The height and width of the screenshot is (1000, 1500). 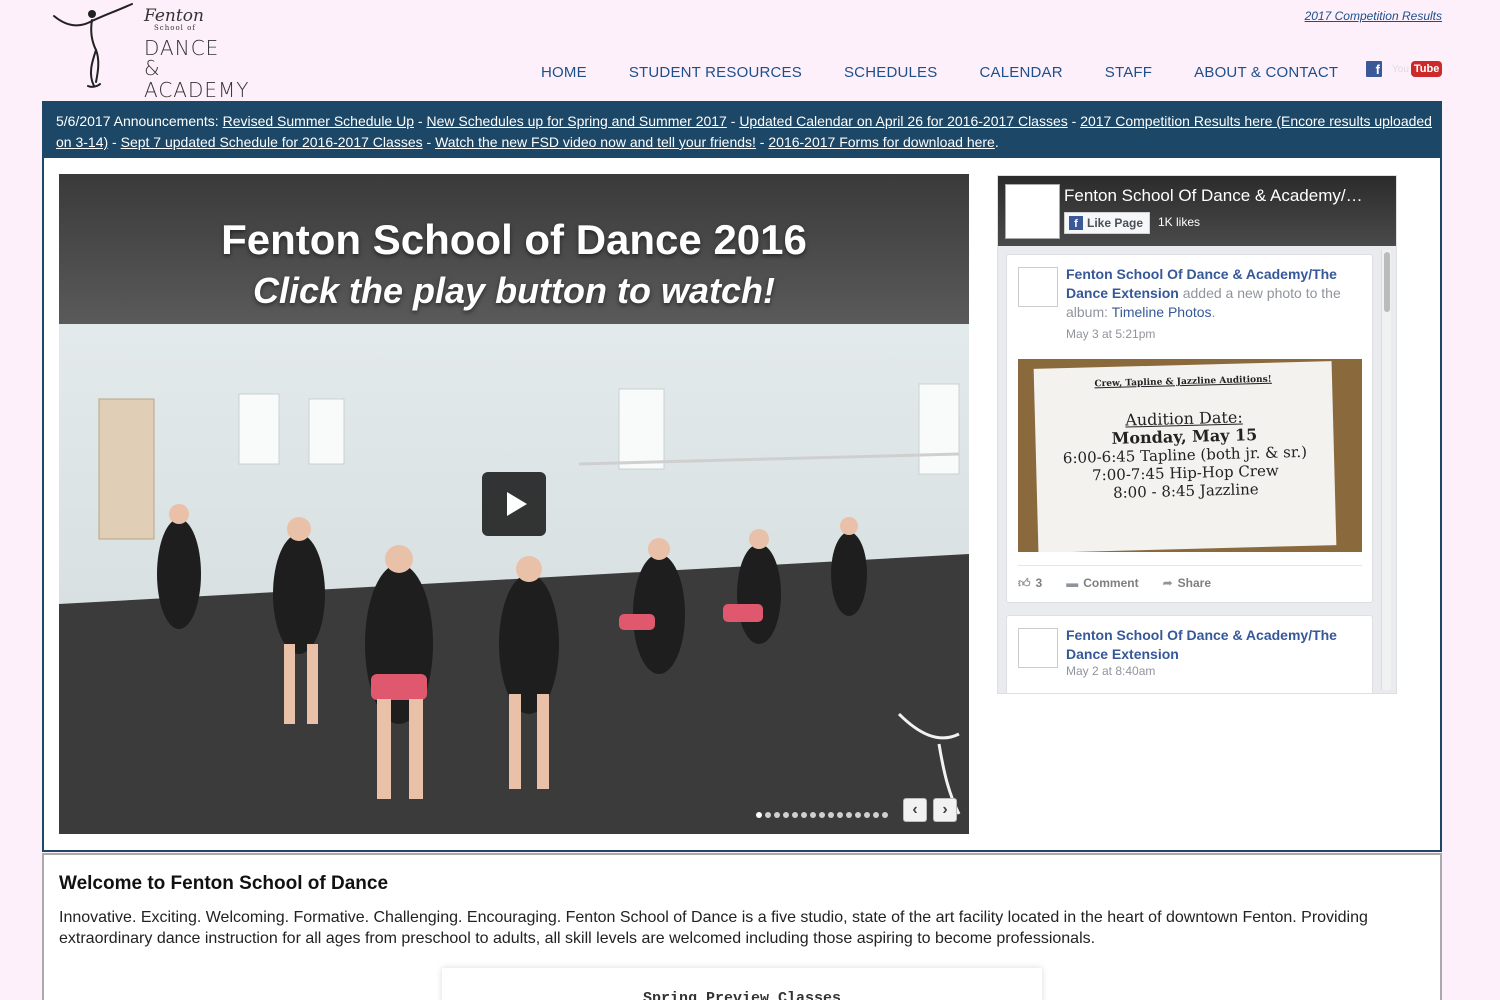 I want to click on logo-wordmark: Fenton School of DANCE & ACADEMY, so click(x=197, y=54).